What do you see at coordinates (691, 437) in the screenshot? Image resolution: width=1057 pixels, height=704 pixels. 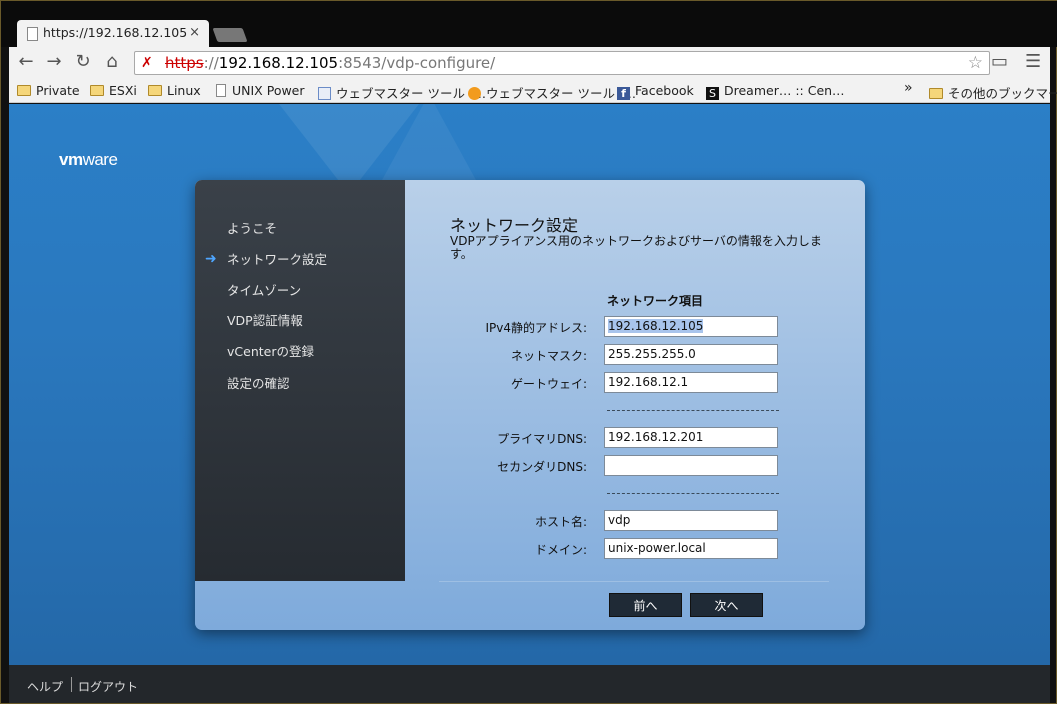 I see `primary-dns-field: 192.168.12.201` at bounding box center [691, 437].